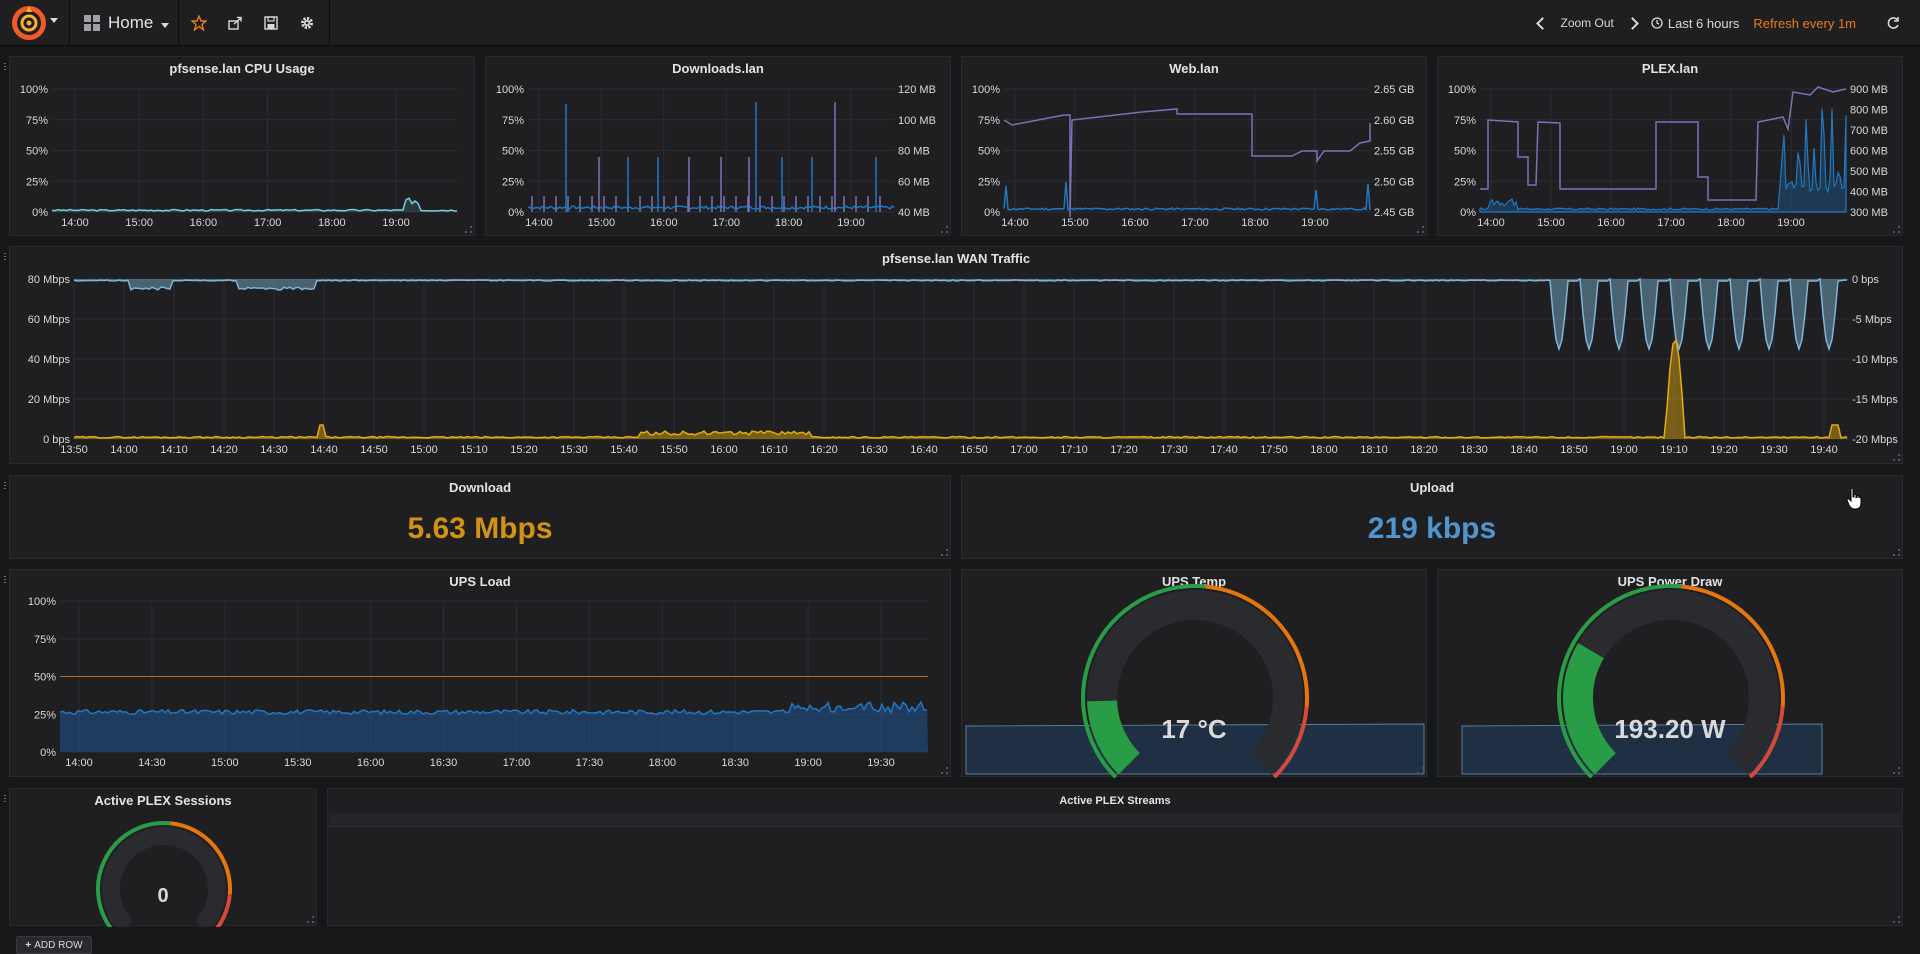  I want to click on x-tick-label: 18:40, so click(1524, 450).